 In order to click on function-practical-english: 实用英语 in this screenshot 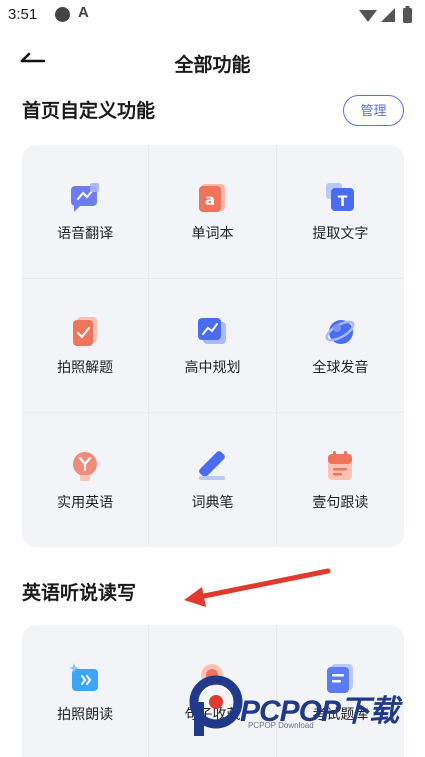, I will do `click(86, 480)`.